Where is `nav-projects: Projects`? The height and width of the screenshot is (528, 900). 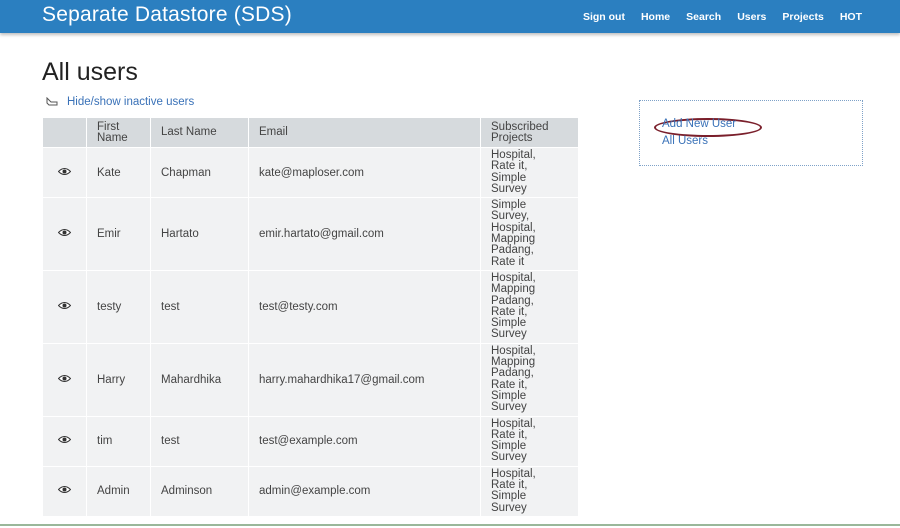 nav-projects: Projects is located at coordinates (802, 17).